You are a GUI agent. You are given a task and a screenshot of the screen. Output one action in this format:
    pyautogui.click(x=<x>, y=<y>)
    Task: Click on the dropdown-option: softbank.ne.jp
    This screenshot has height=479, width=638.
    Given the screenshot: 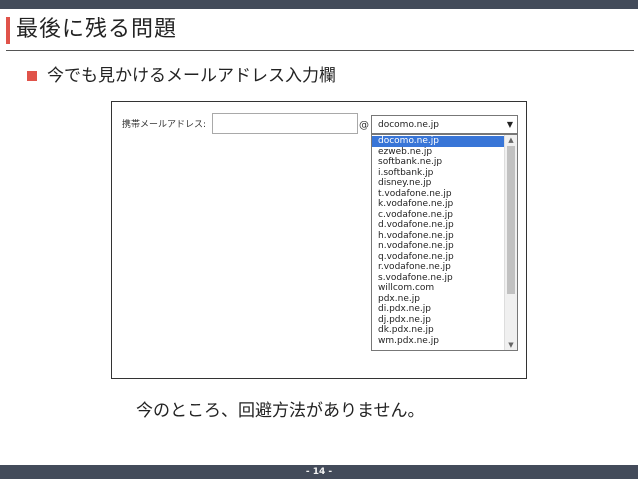 What is the action you would take?
    pyautogui.click(x=439, y=162)
    